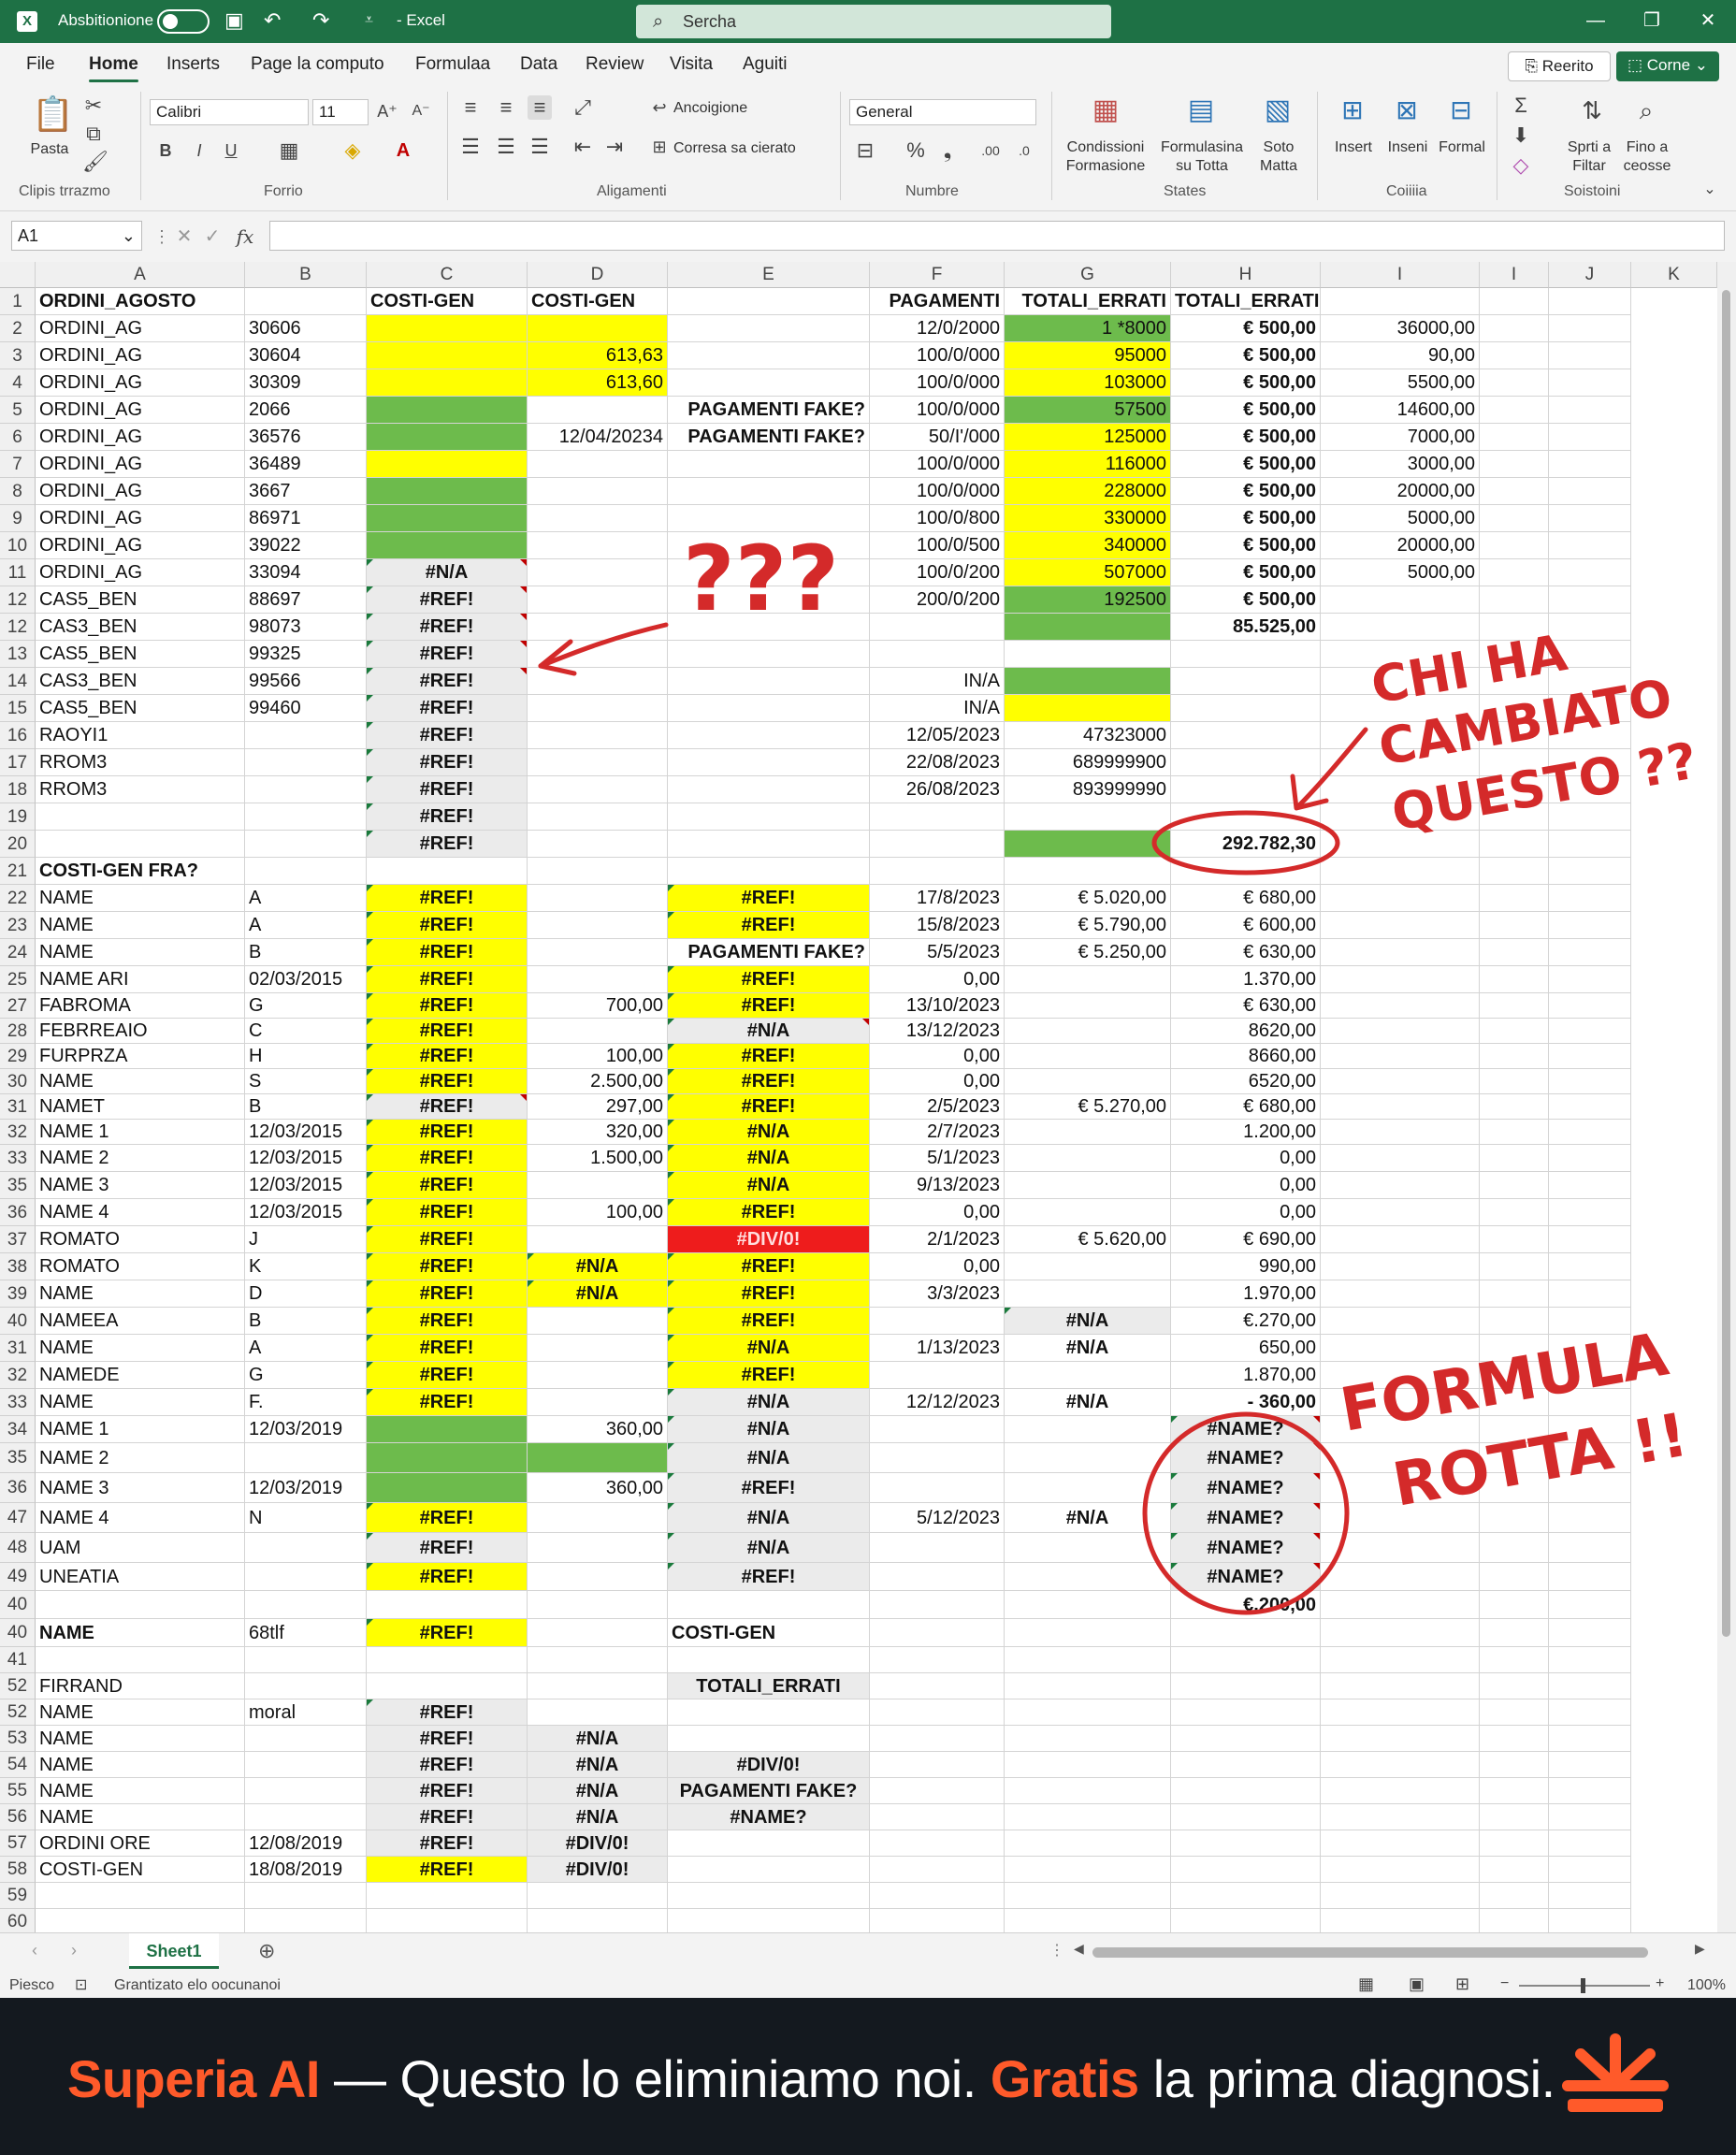 Image resolution: width=1736 pixels, height=2155 pixels. I want to click on row-header: 7, so click(18, 465).